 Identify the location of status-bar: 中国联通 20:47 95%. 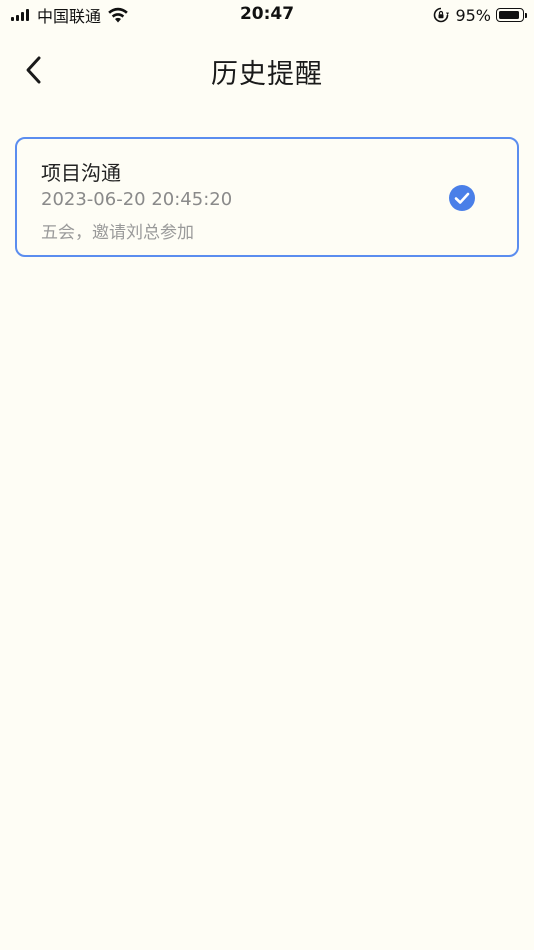
(267, 15).